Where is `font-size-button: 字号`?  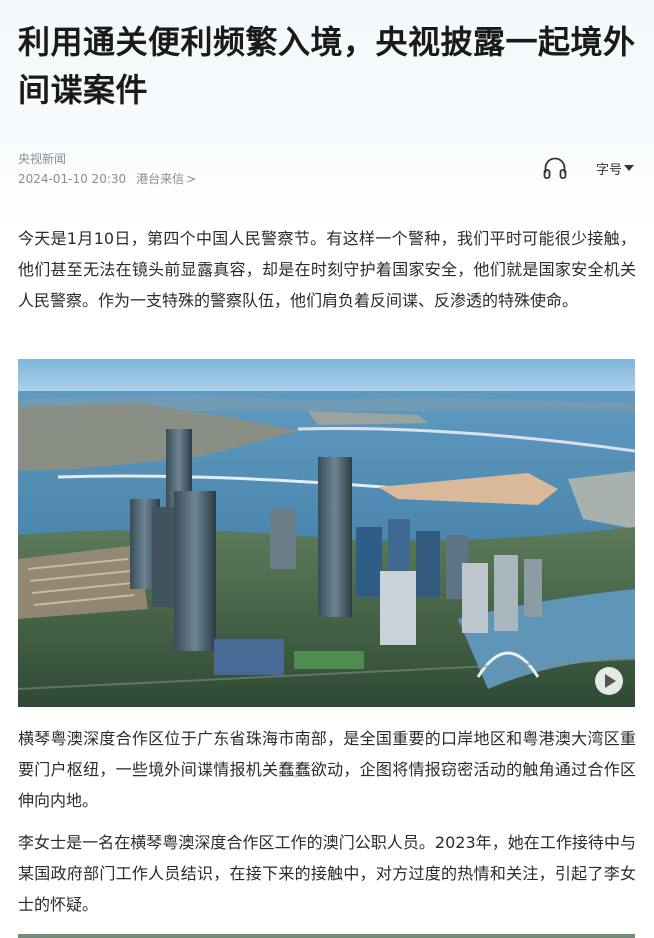 font-size-button: 字号 is located at coordinates (615, 168).